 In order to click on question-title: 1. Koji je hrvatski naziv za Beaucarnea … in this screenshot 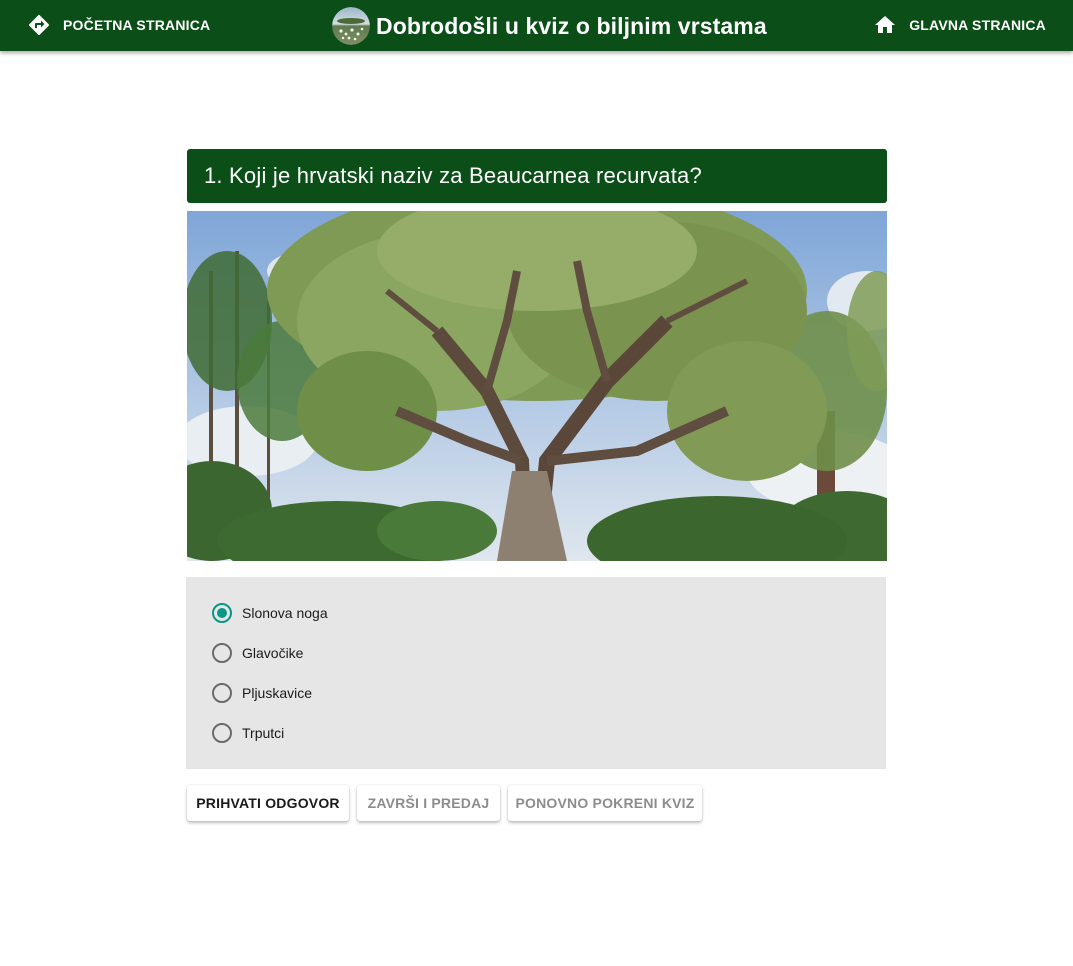, I will do `click(537, 176)`.